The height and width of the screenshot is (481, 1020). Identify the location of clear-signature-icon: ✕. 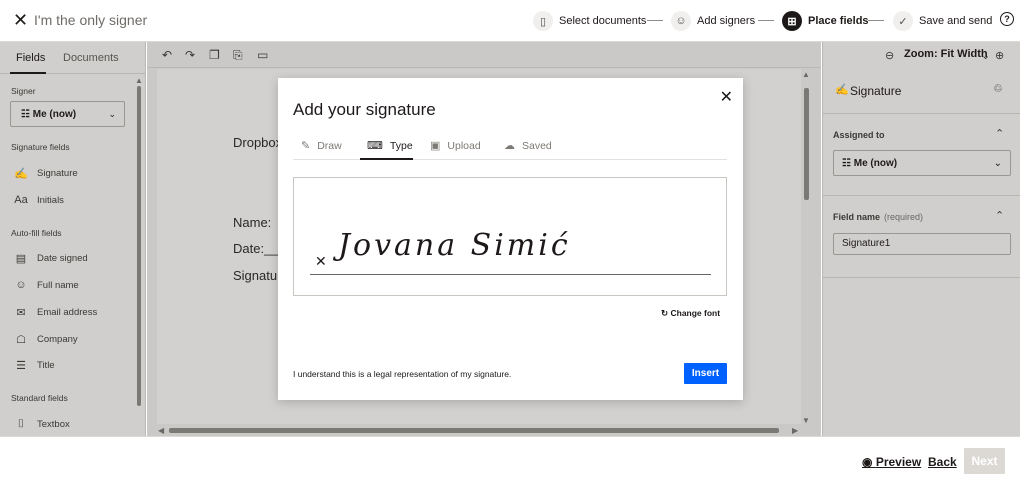
(321, 261).